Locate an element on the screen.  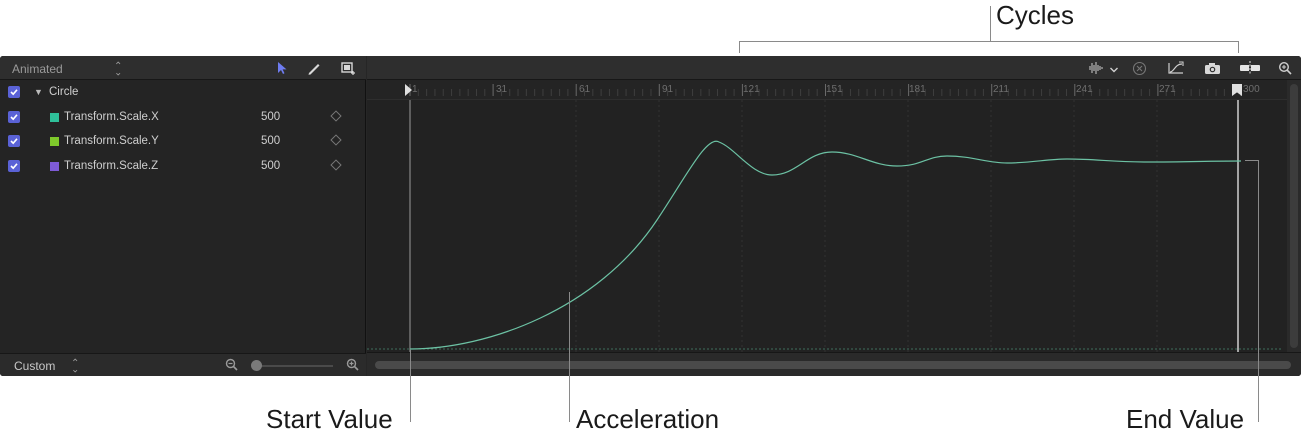
zoom-slider-knob is located at coordinates (256, 365).